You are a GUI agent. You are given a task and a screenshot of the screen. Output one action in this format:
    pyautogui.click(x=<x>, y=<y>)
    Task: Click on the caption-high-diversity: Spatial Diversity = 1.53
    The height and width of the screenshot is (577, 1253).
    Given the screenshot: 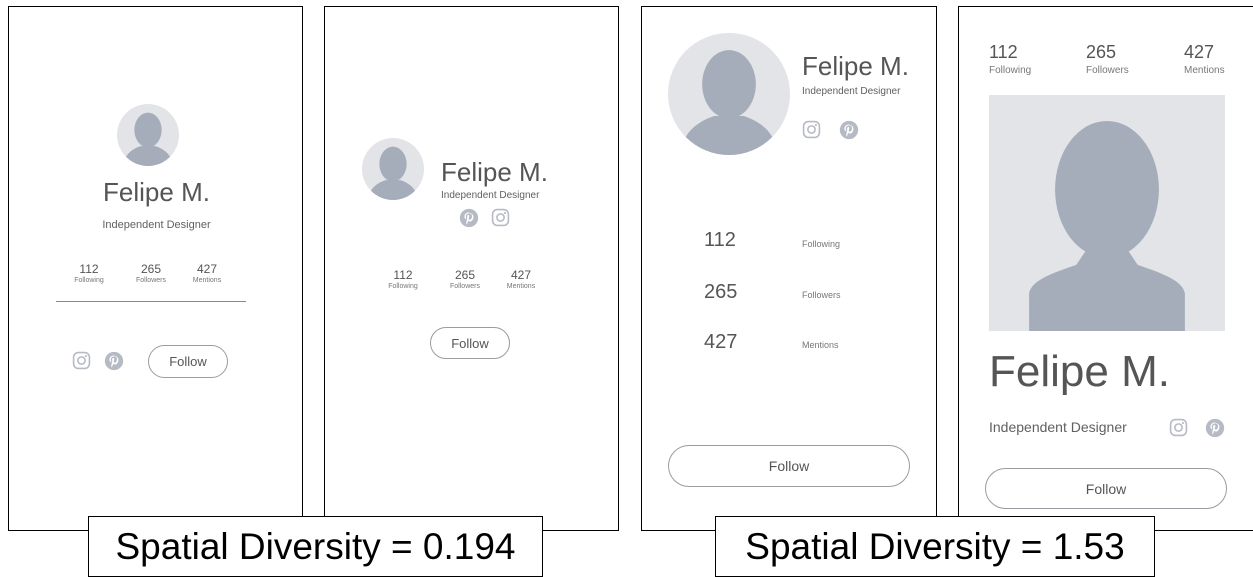 What is the action you would take?
    pyautogui.click(x=935, y=546)
    